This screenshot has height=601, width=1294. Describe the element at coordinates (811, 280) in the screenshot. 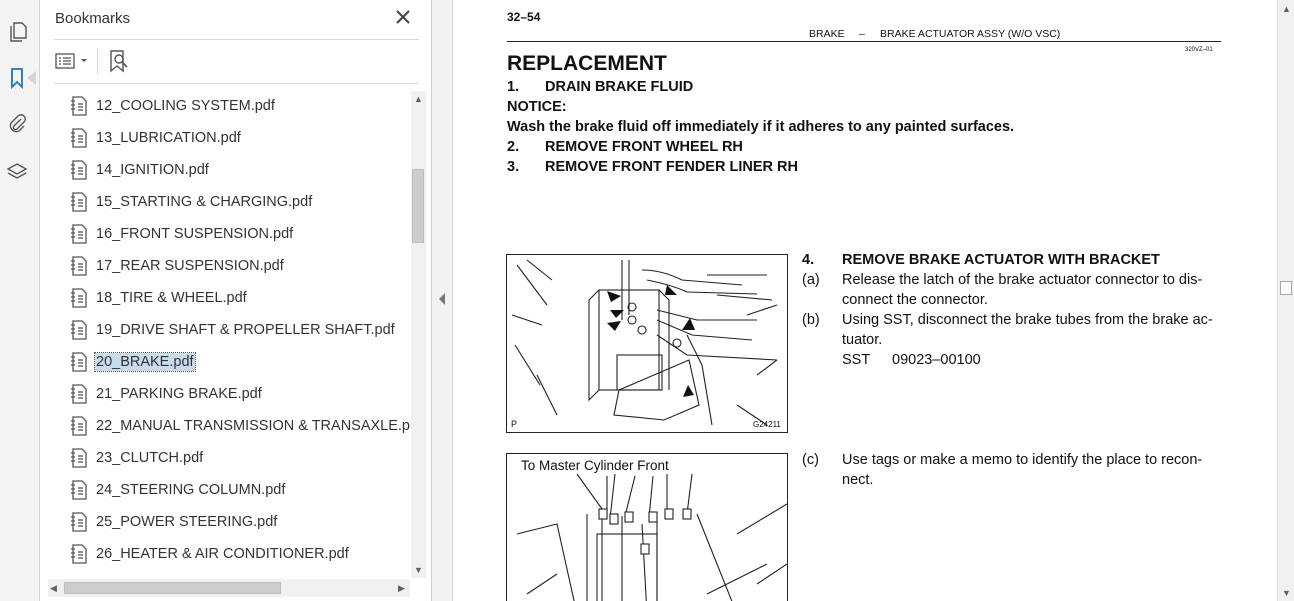

I see `substep-a-label: (a)` at that location.